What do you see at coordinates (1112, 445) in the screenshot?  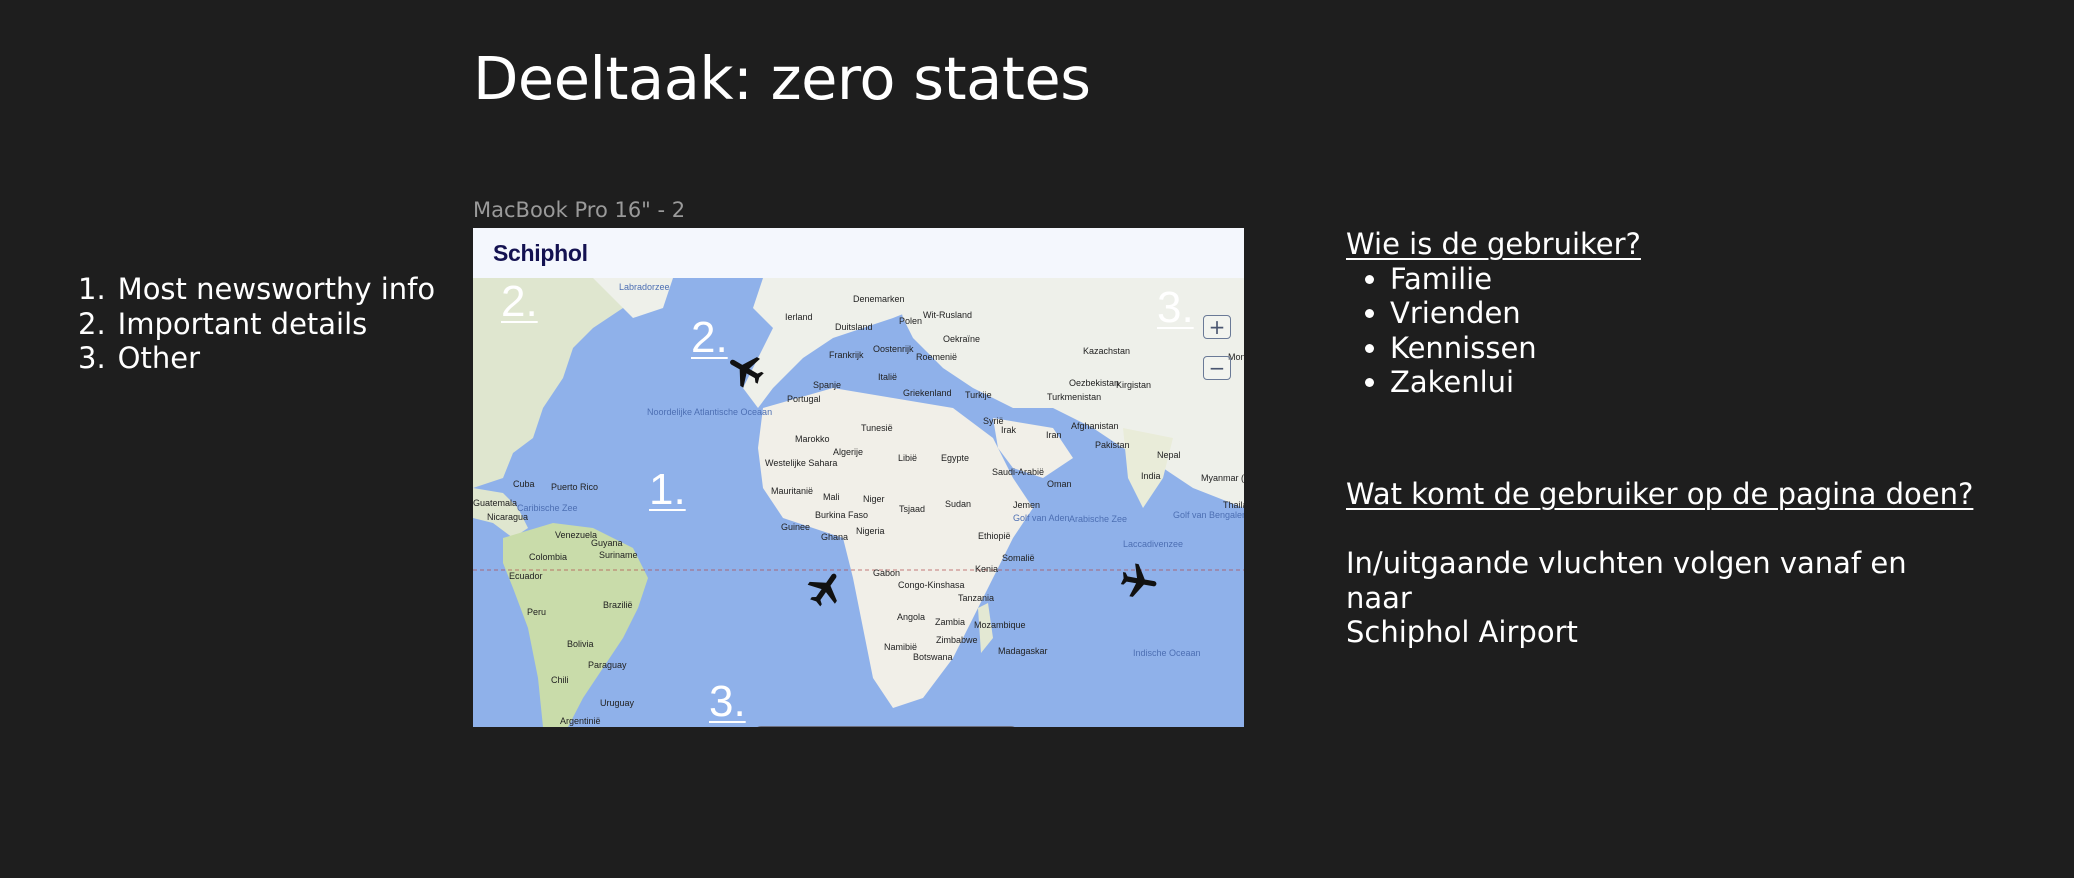 I see `map-label: Pakistan` at bounding box center [1112, 445].